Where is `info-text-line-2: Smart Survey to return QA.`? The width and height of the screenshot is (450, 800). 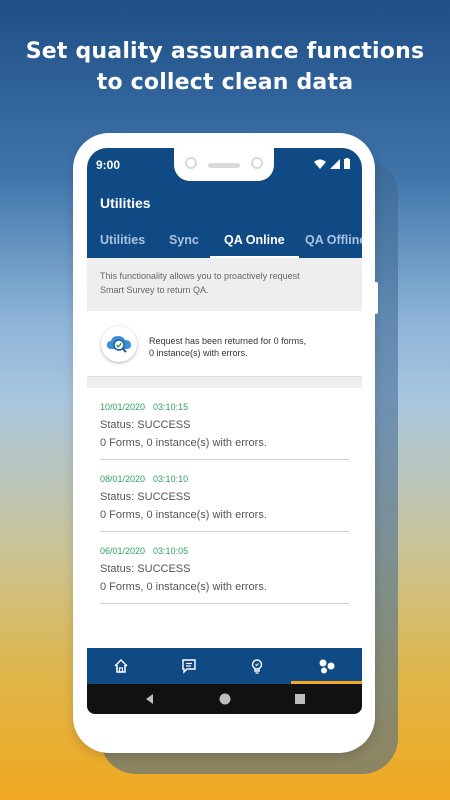
info-text-line-2: Smart Survey to return QA. is located at coordinates (154, 290).